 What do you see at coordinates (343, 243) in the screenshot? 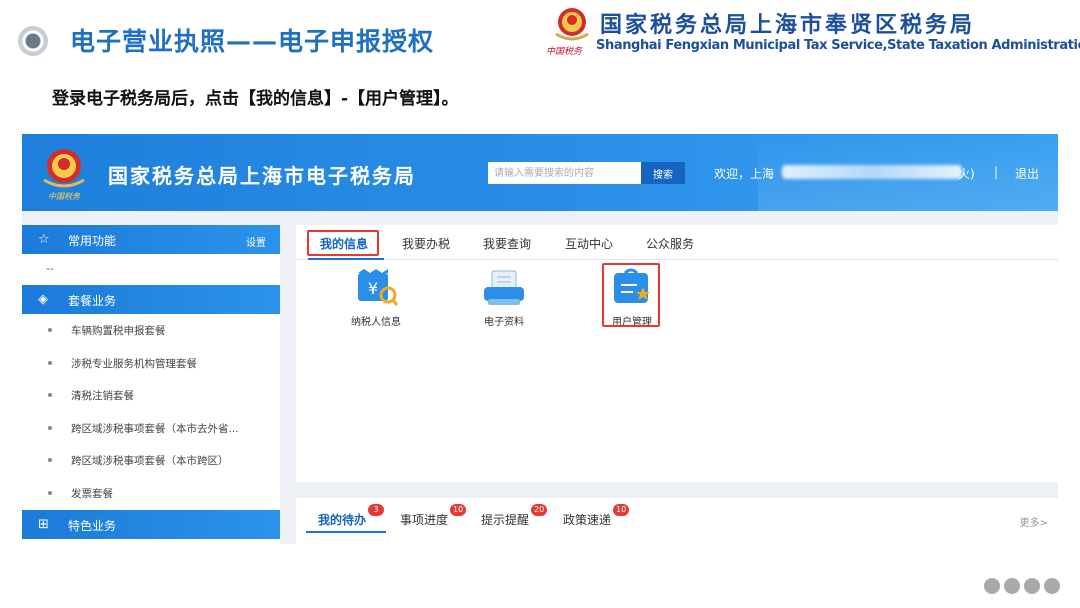
I see `highlight-tab-my-info` at bounding box center [343, 243].